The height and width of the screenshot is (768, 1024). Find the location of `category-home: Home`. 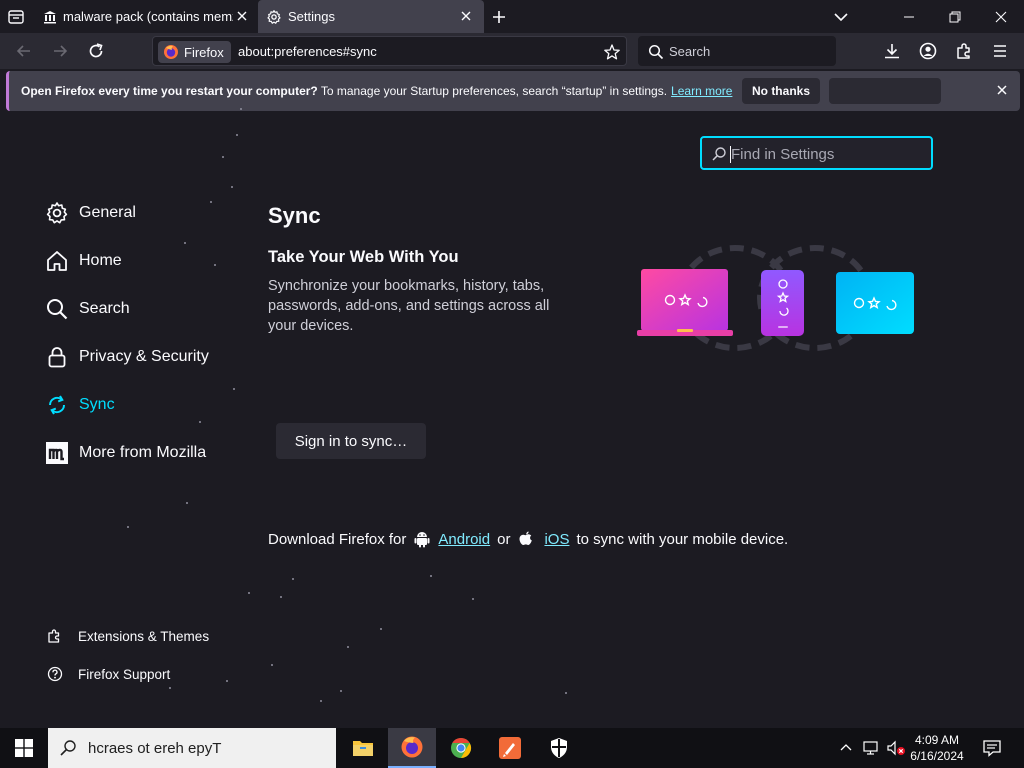

category-home: Home is located at coordinates (83, 261).